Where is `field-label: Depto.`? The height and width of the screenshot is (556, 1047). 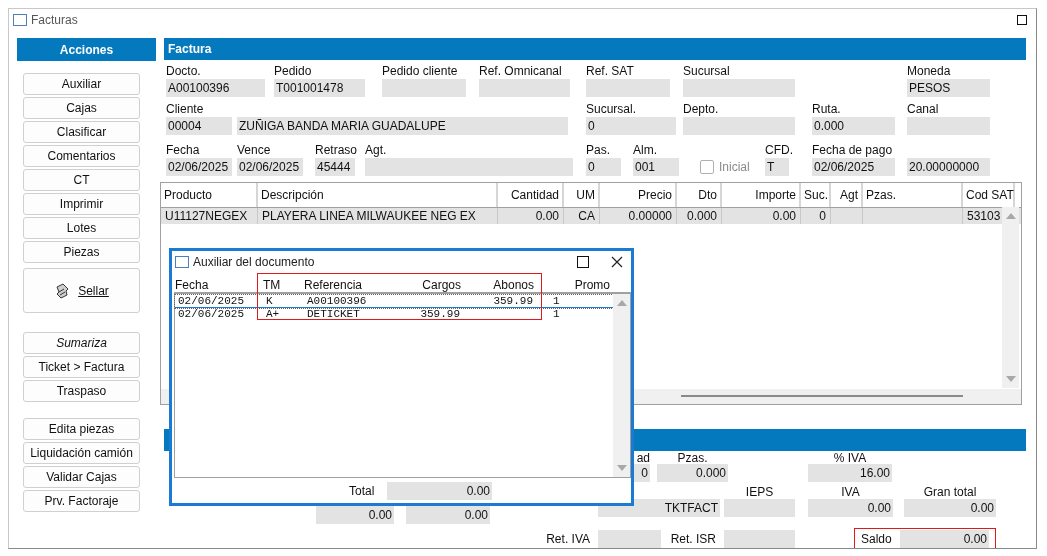
field-label: Depto. is located at coordinates (701, 109).